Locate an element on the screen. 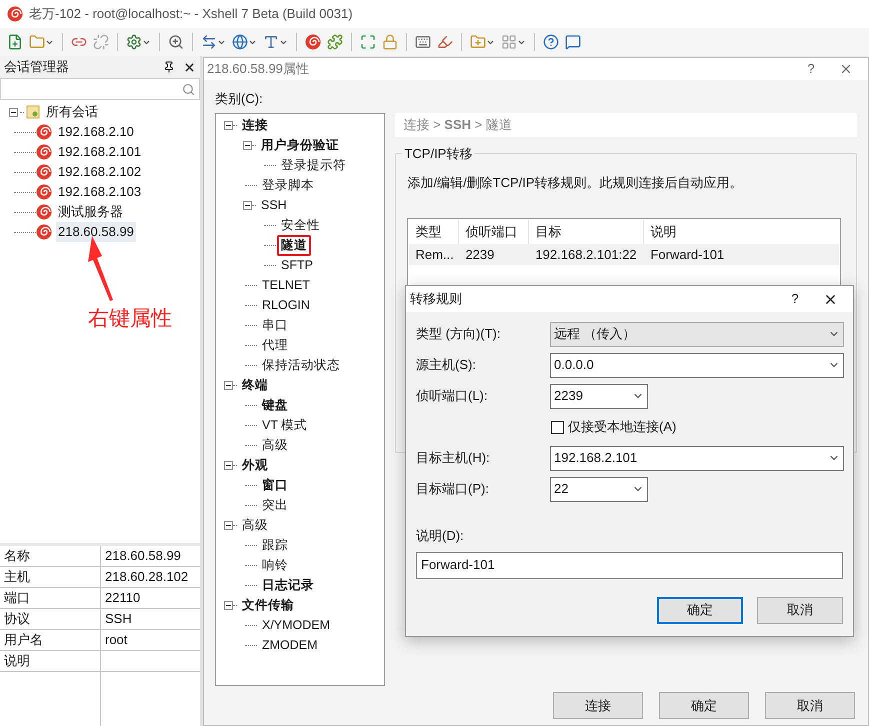 The image size is (869, 726). category-item: 串口 is located at coordinates (275, 325).